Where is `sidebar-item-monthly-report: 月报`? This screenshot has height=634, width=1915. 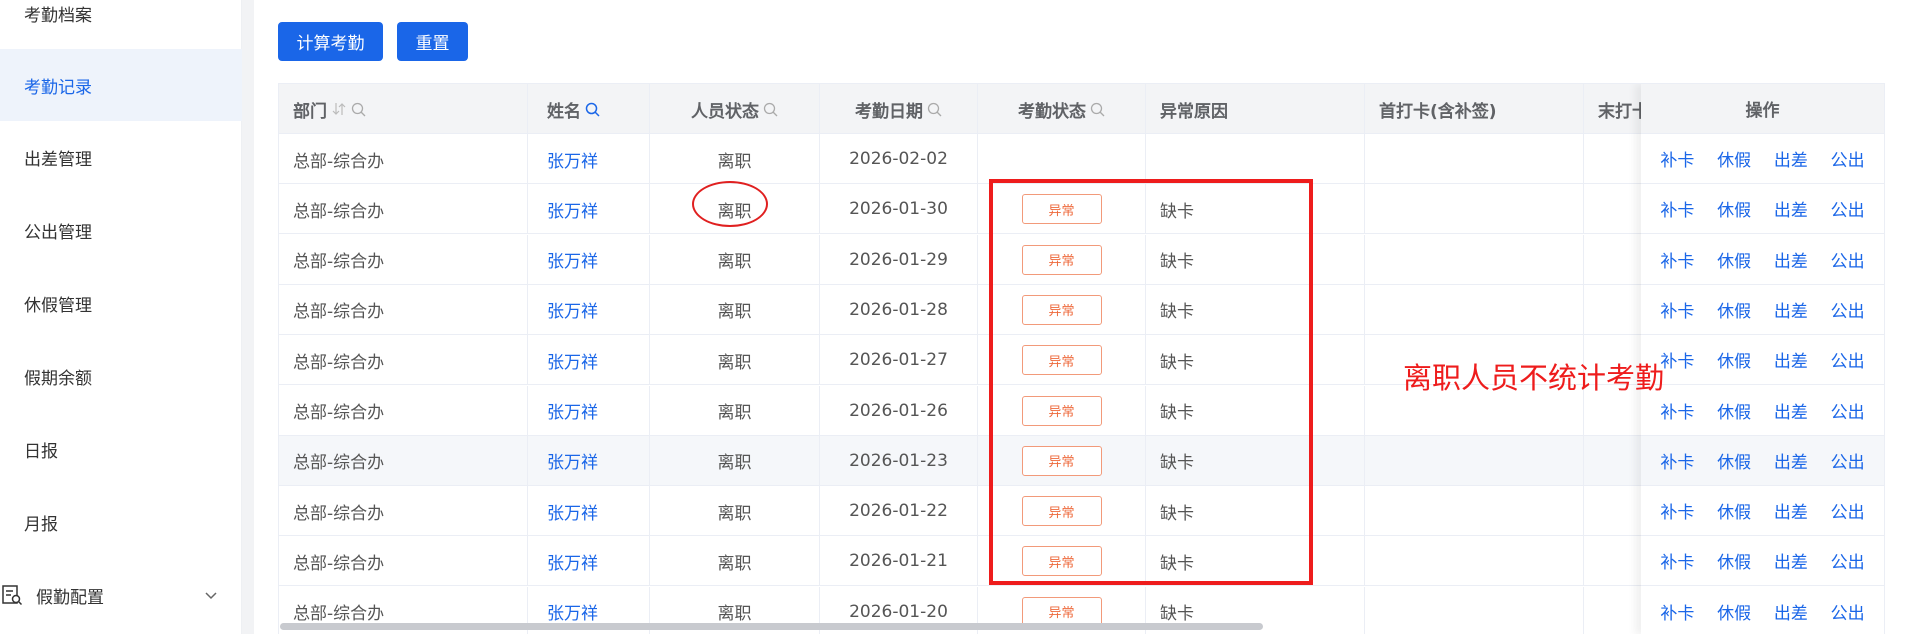
sidebar-item-monthly-report: 月报 is located at coordinates (121, 522).